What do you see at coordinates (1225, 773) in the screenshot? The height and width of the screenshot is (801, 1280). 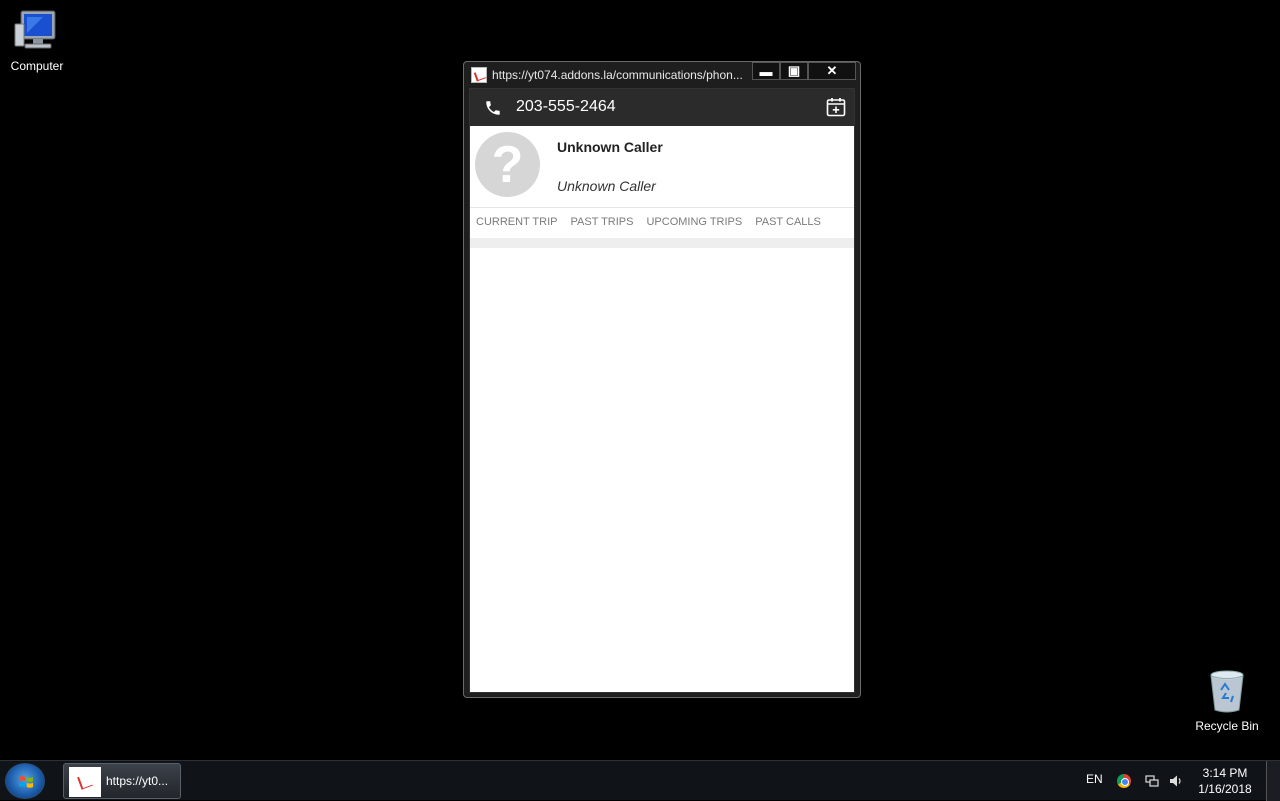 I see `clock-time: 3:14 PM` at bounding box center [1225, 773].